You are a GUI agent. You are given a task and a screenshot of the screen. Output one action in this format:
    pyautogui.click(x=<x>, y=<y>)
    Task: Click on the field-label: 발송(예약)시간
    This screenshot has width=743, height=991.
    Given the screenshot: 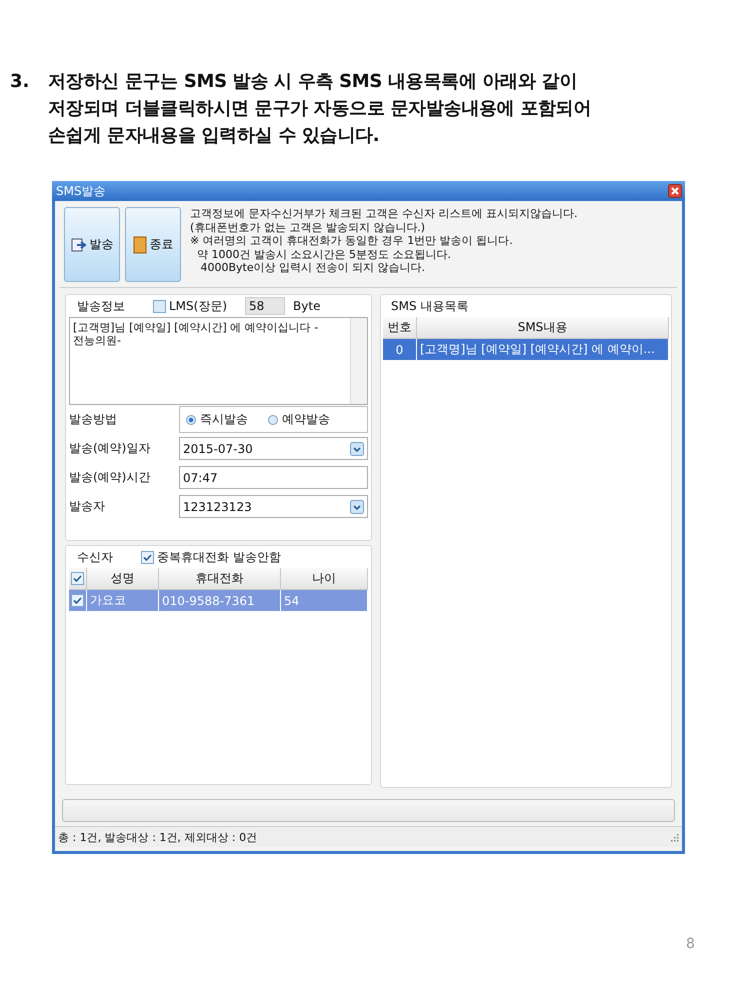 What is the action you would take?
    pyautogui.click(x=110, y=477)
    